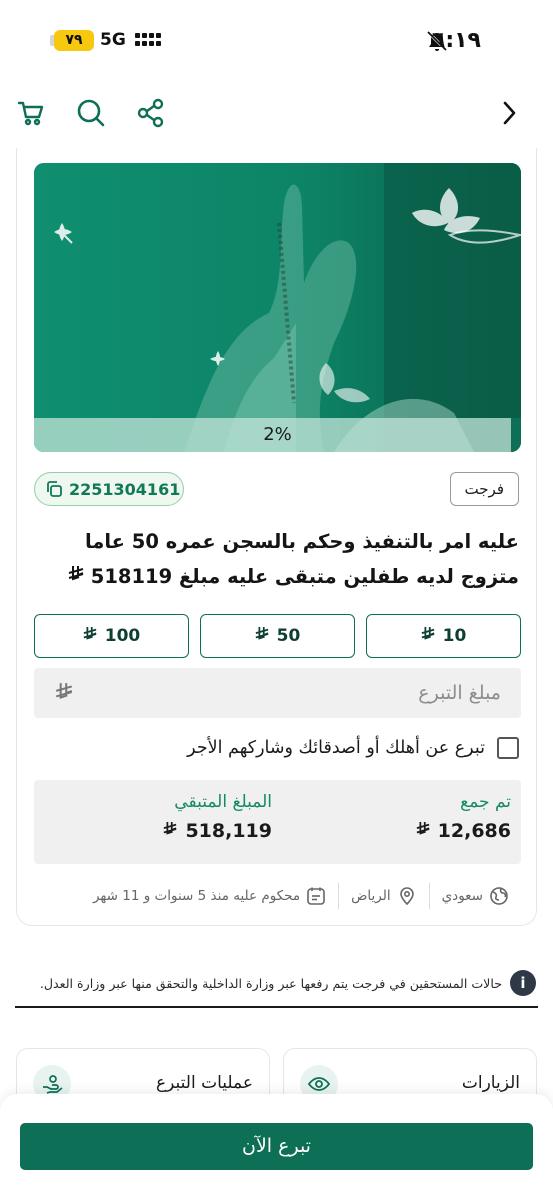 This screenshot has height=1200, width=553. I want to click on amount-button-10: 10, so click(443, 636).